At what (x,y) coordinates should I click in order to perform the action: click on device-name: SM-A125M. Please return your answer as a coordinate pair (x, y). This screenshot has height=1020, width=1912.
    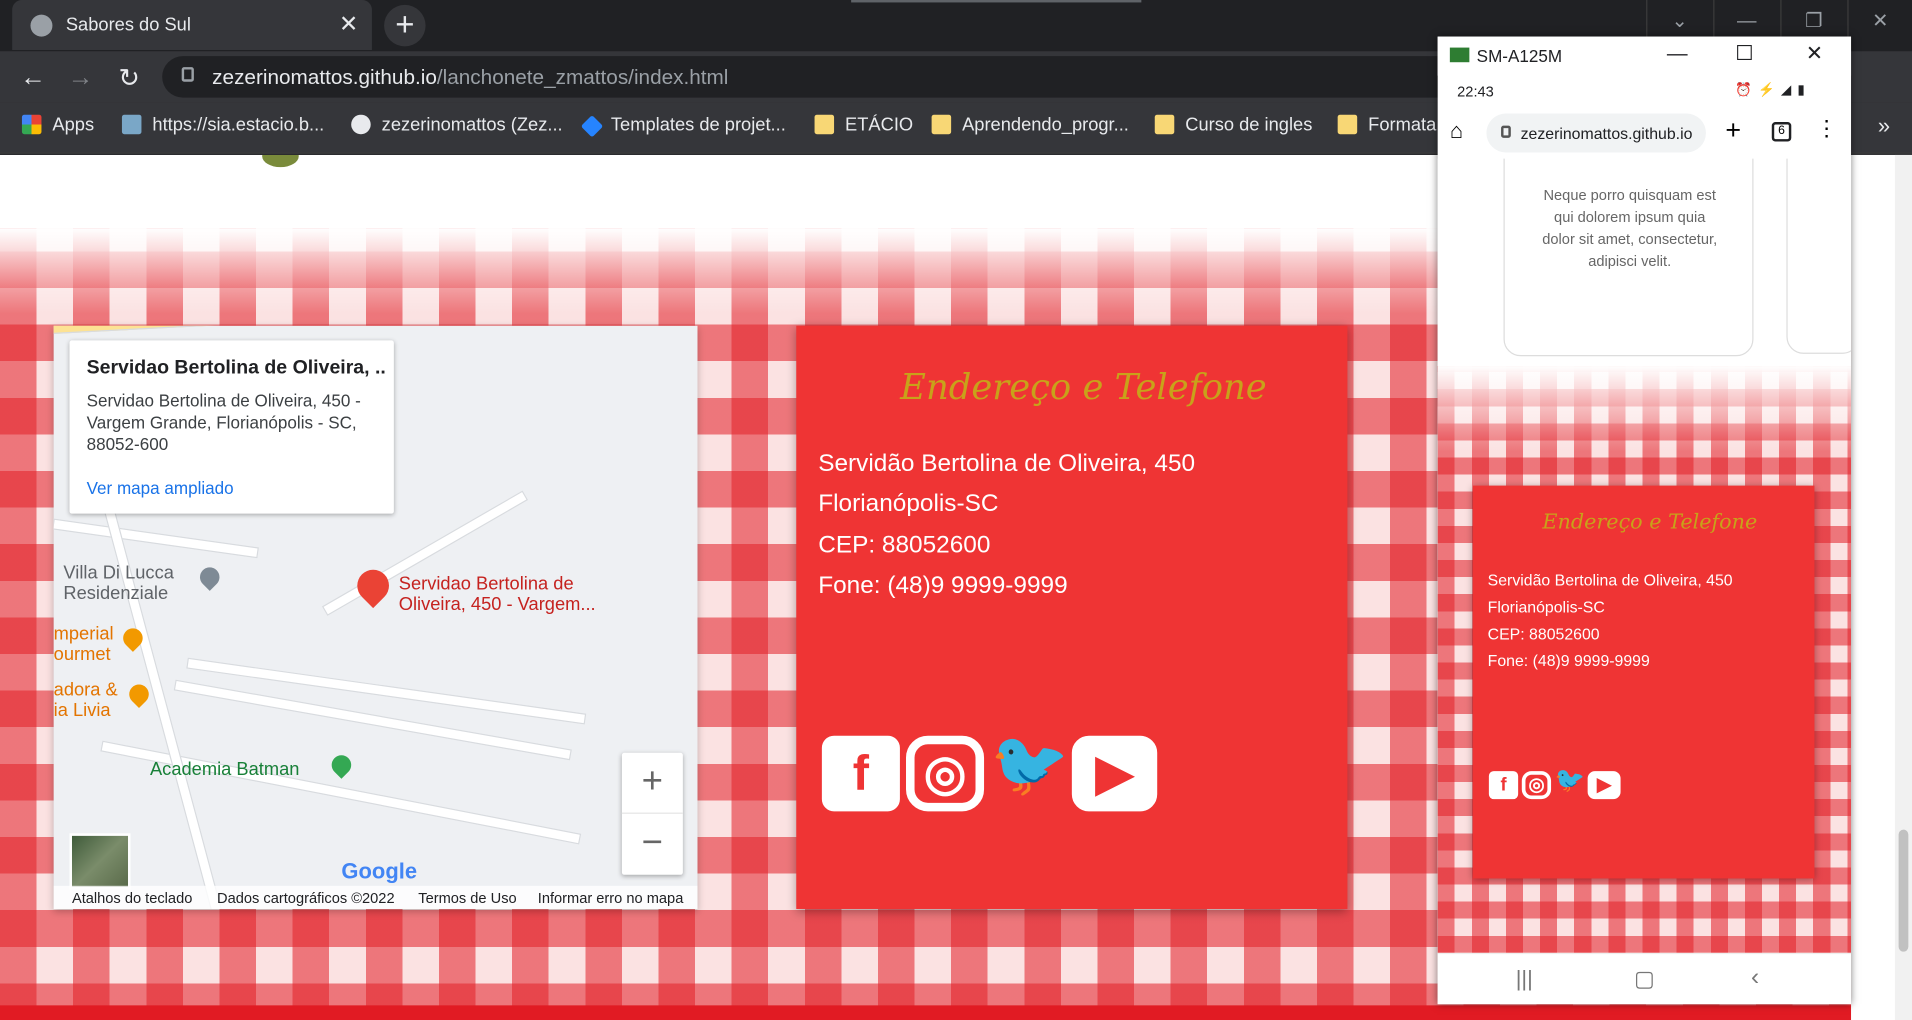
    Looking at the image, I should click on (1519, 56).